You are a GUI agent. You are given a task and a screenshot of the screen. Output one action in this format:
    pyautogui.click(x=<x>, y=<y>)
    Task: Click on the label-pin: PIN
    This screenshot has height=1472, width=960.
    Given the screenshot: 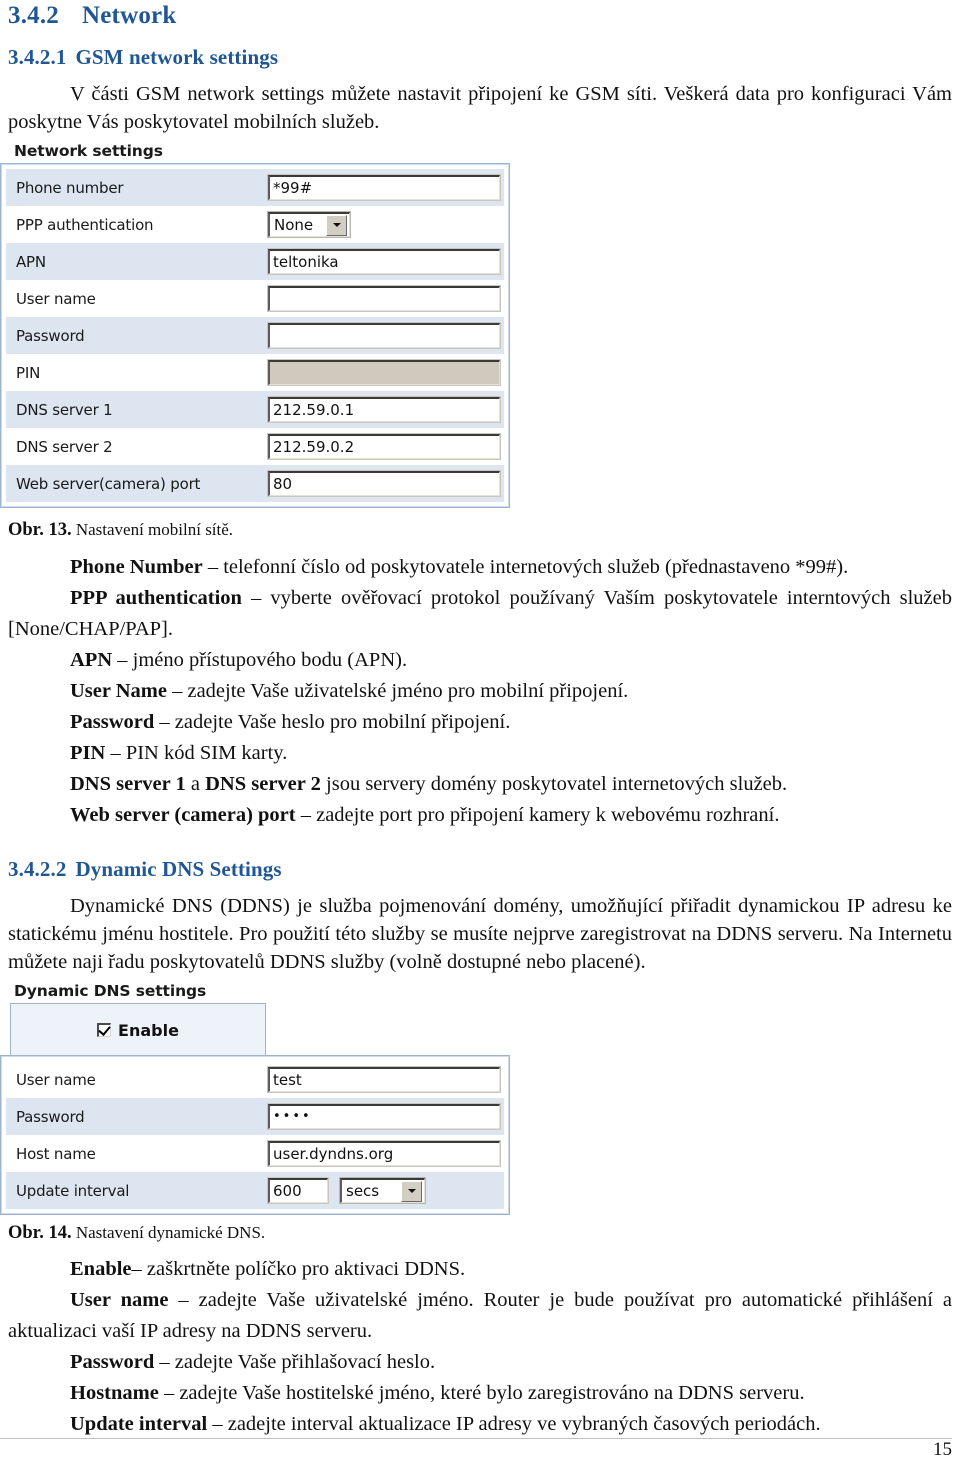 What is the action you would take?
    pyautogui.click(x=28, y=372)
    